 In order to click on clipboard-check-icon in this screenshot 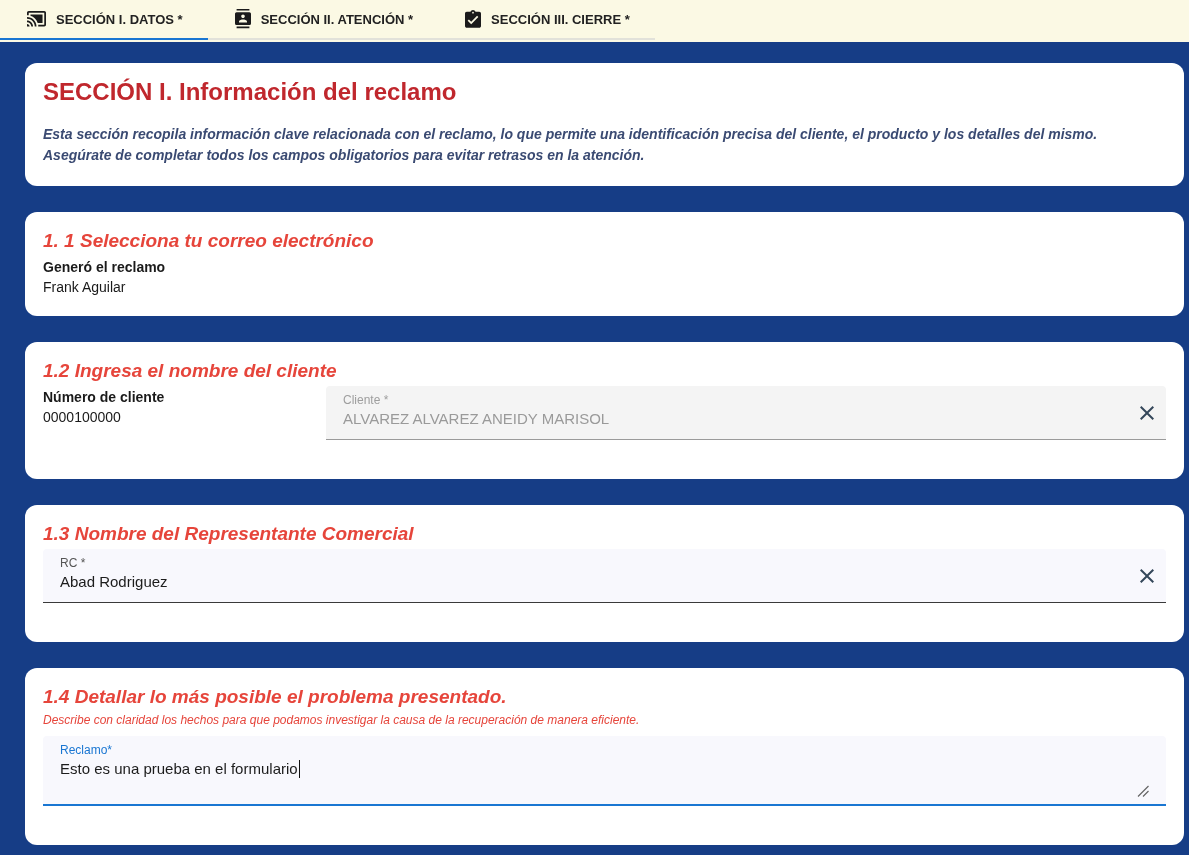, I will do `click(473, 19)`.